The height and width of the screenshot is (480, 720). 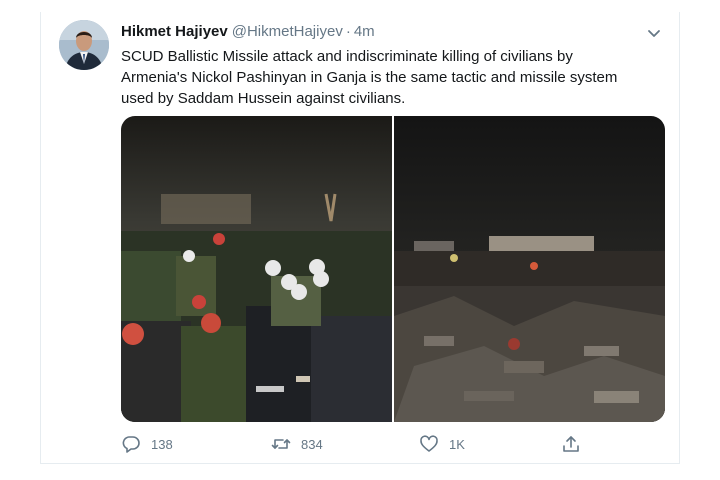 I want to click on share-icon, so click(x=571, y=444).